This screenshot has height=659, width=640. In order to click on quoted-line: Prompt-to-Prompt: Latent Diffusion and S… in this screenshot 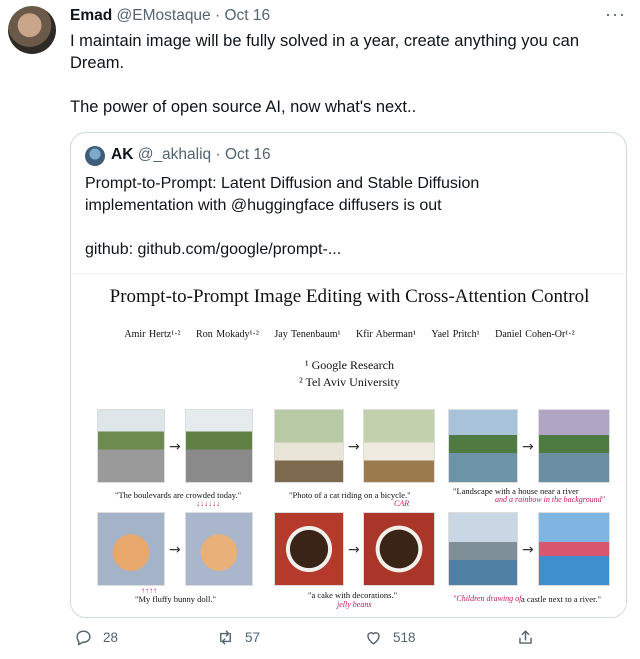, I will do `click(282, 183)`.